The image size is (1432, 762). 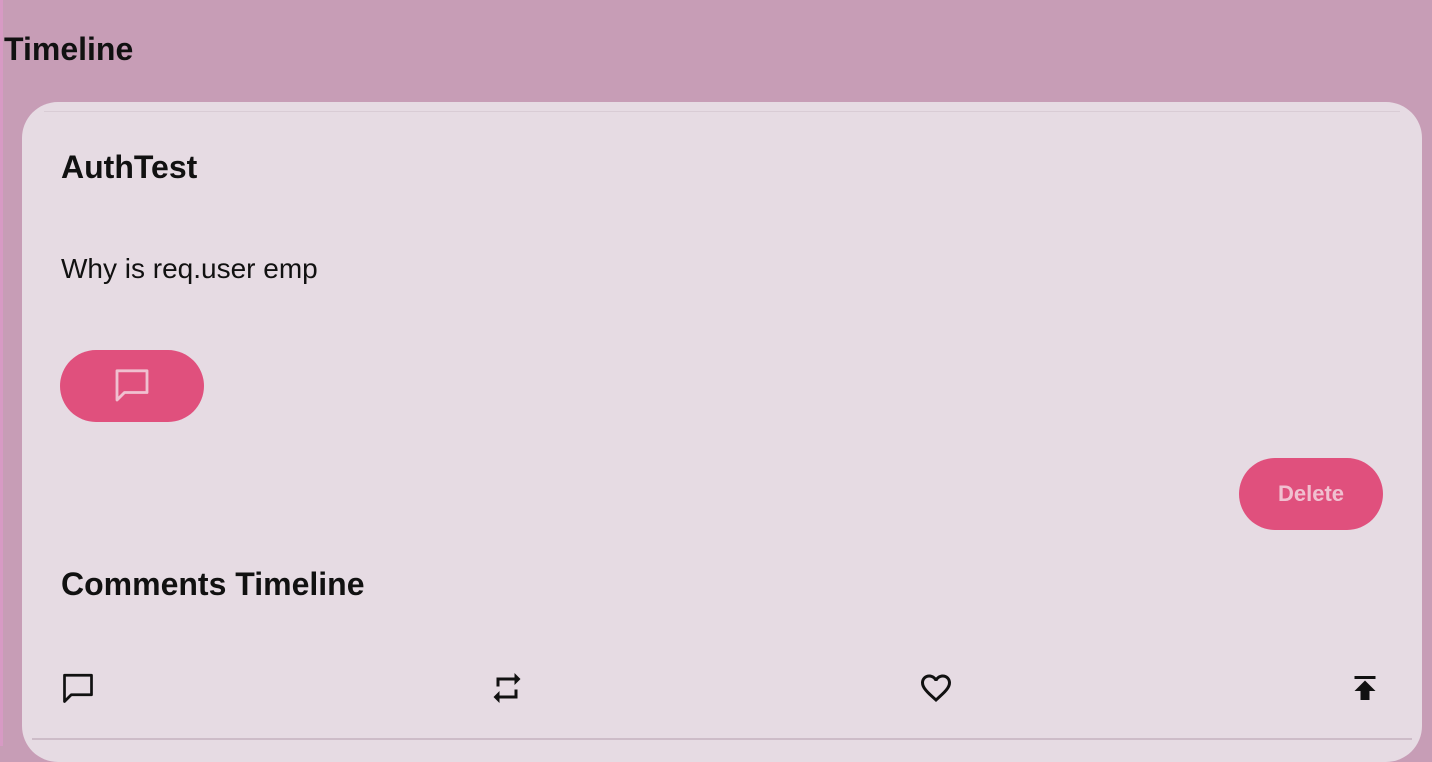 I want to click on comment-button, so click(x=132, y=386).